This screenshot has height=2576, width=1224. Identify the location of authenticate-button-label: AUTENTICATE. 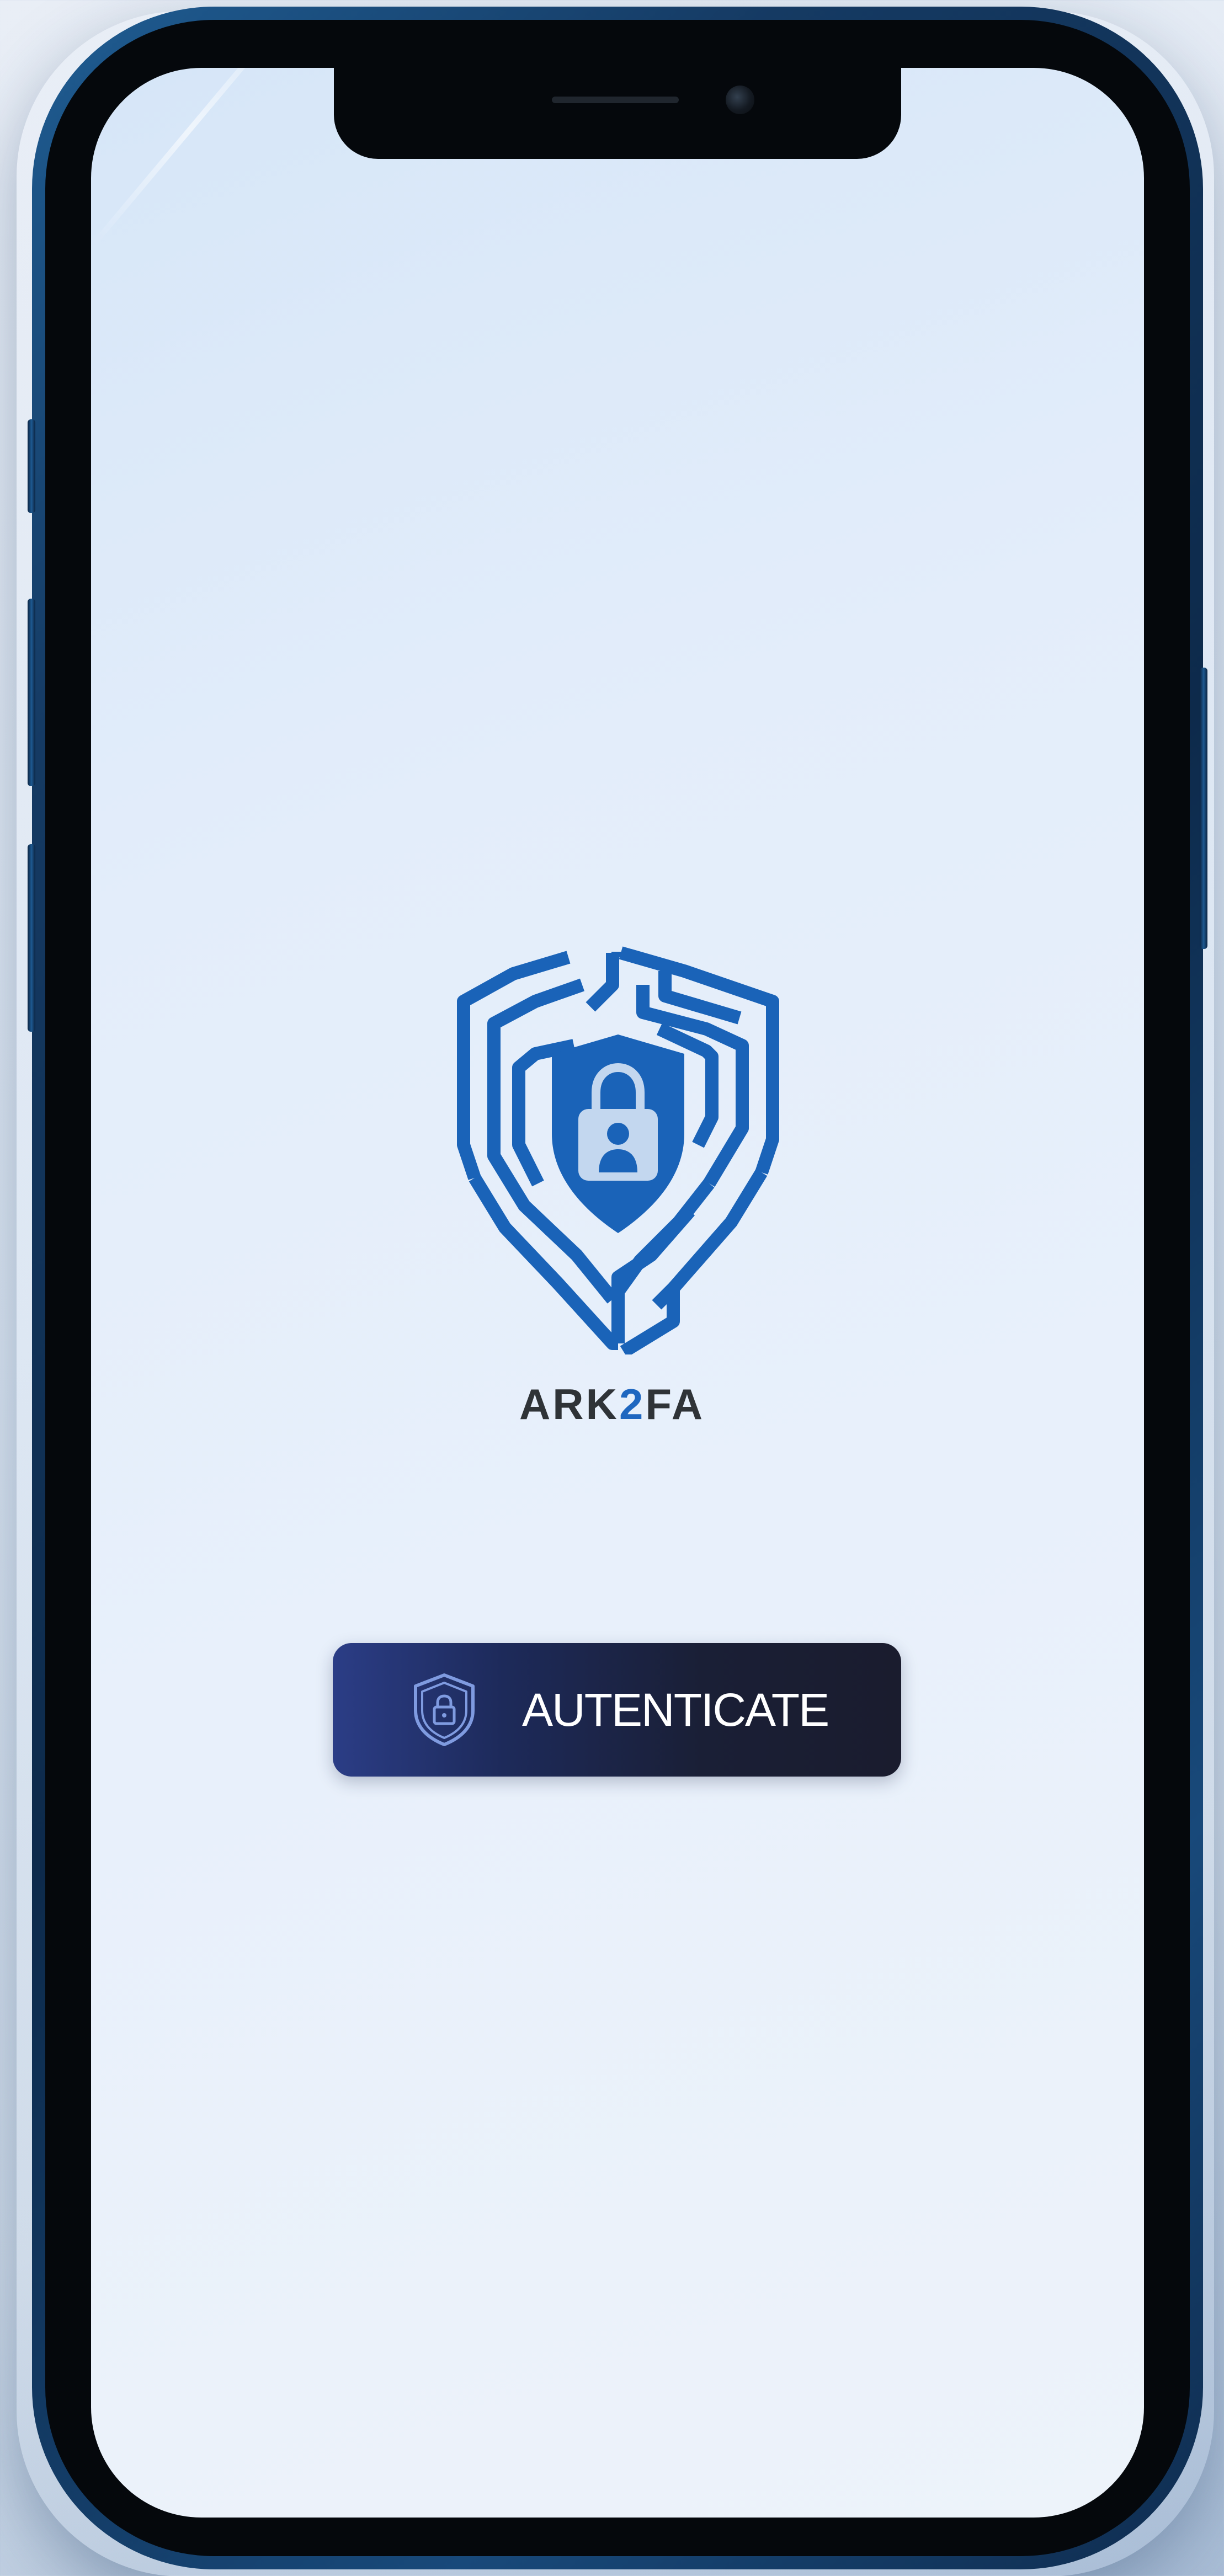
(675, 1710).